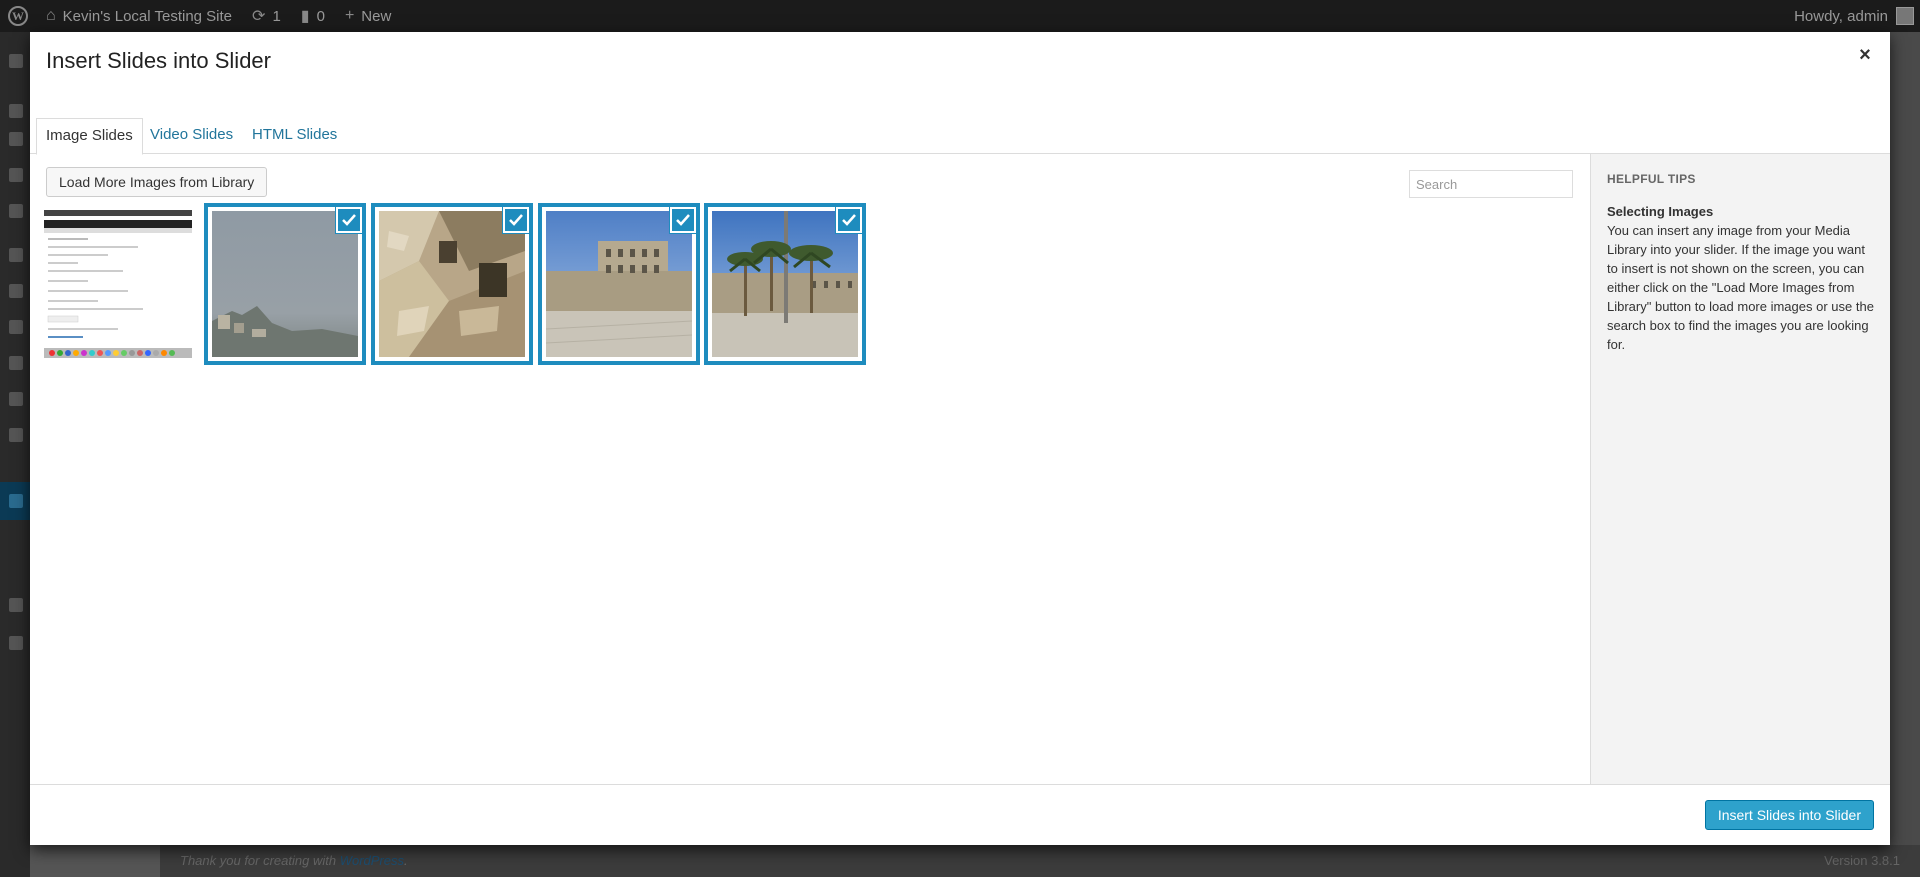  Describe the element at coordinates (191, 136) in the screenshot. I see `tab-video-slides: Video Slides` at that location.